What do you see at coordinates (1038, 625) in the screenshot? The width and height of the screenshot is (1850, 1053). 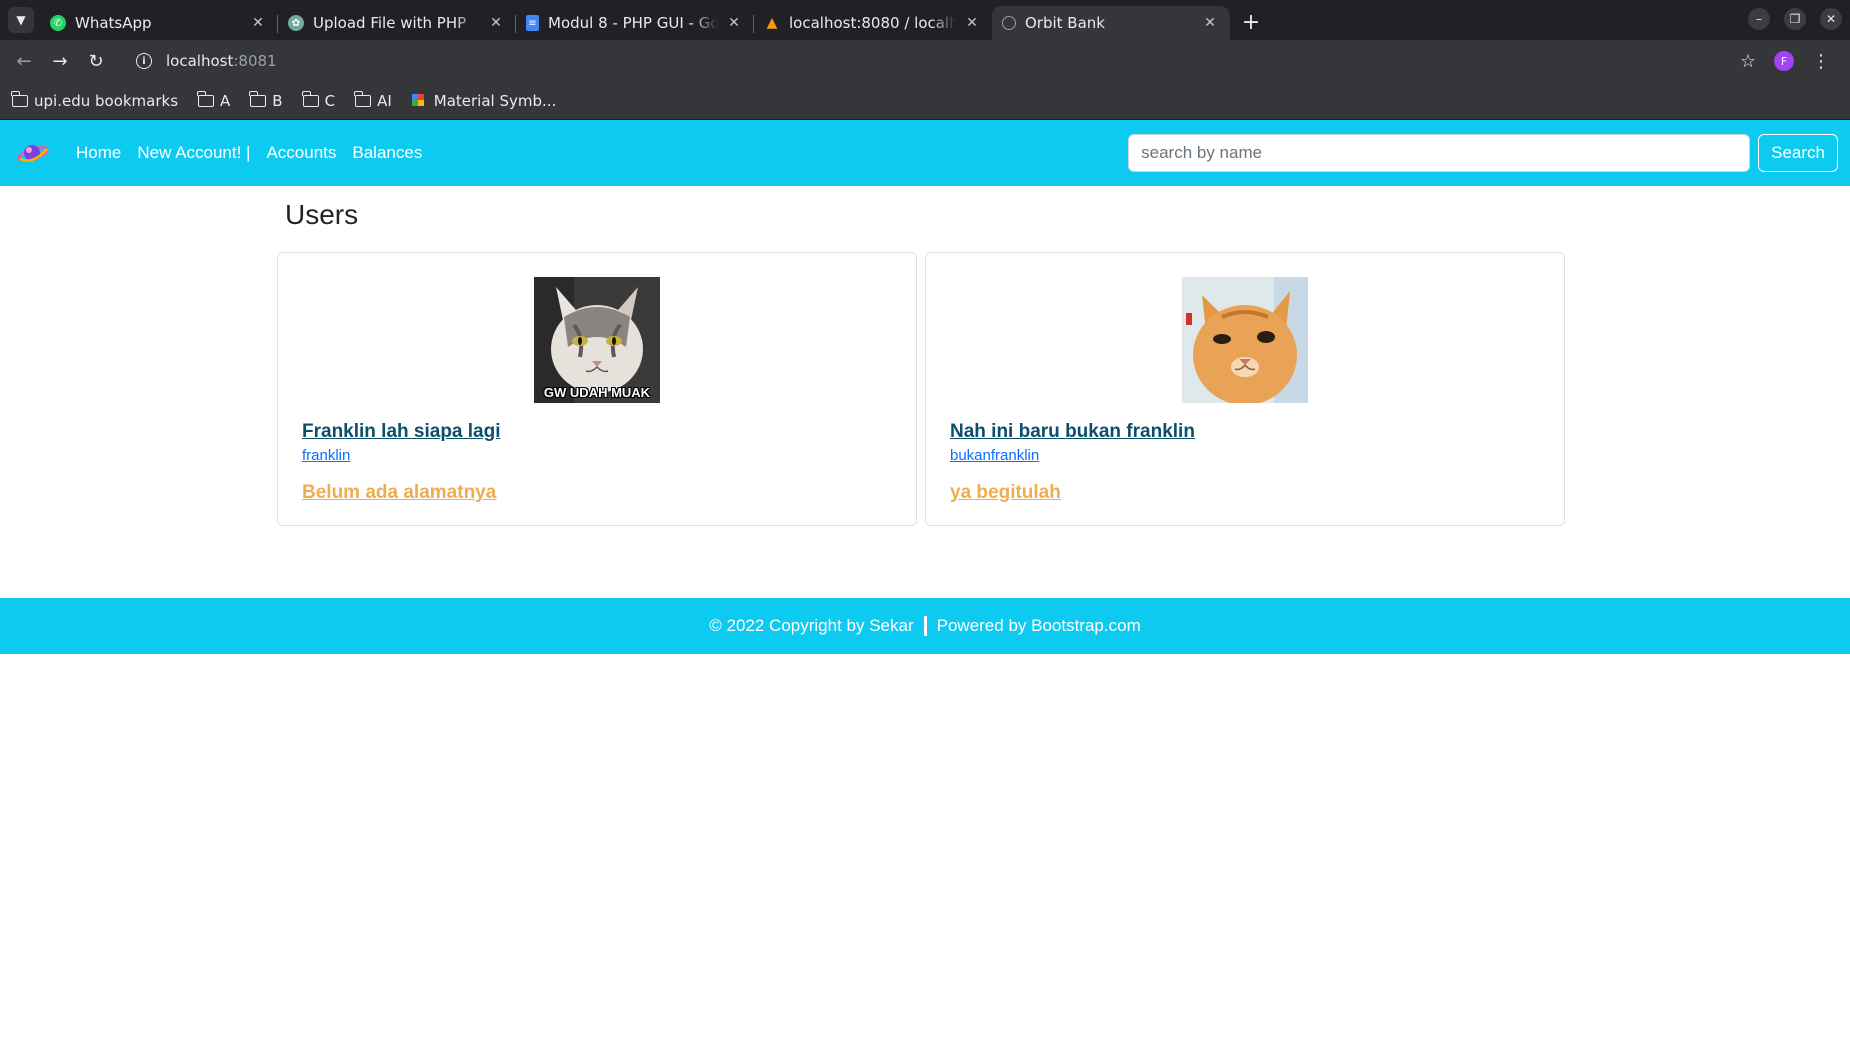 I see `footer-powered-by: Powered by Bootstrap.com` at bounding box center [1038, 625].